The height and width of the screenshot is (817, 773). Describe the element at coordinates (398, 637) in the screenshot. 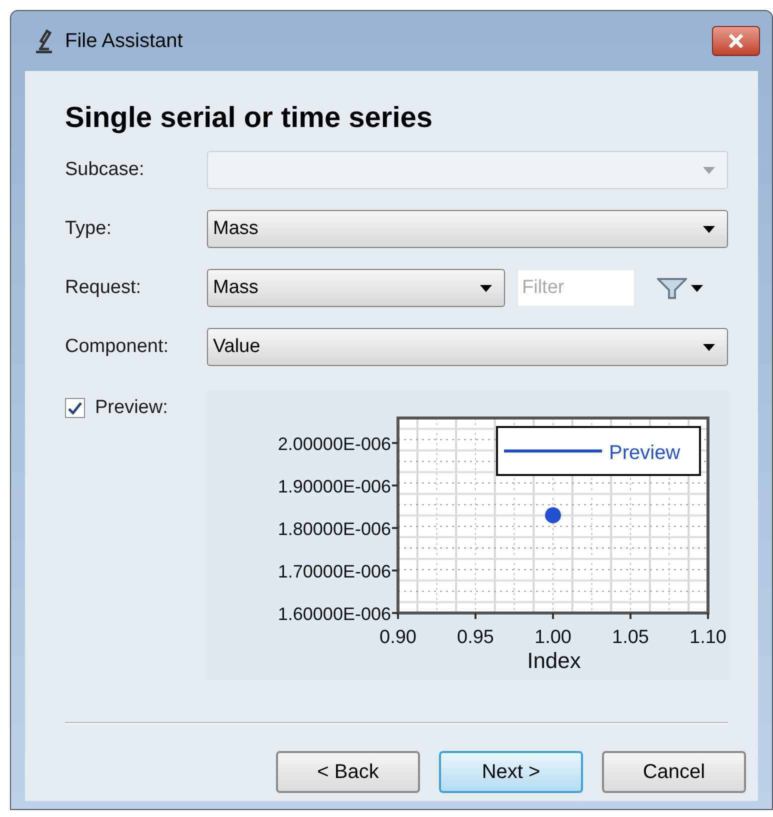

I see `x-tick-label: 0.90` at that location.